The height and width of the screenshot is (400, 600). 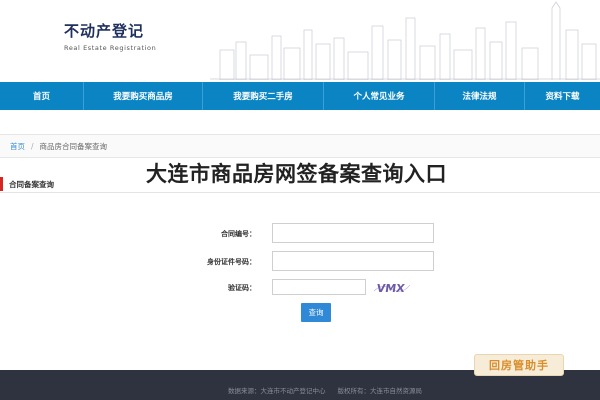 I want to click on footer-text: 数据来源：大连市不动产登记中心 版权所有：大连市自然资源局, so click(x=325, y=390).